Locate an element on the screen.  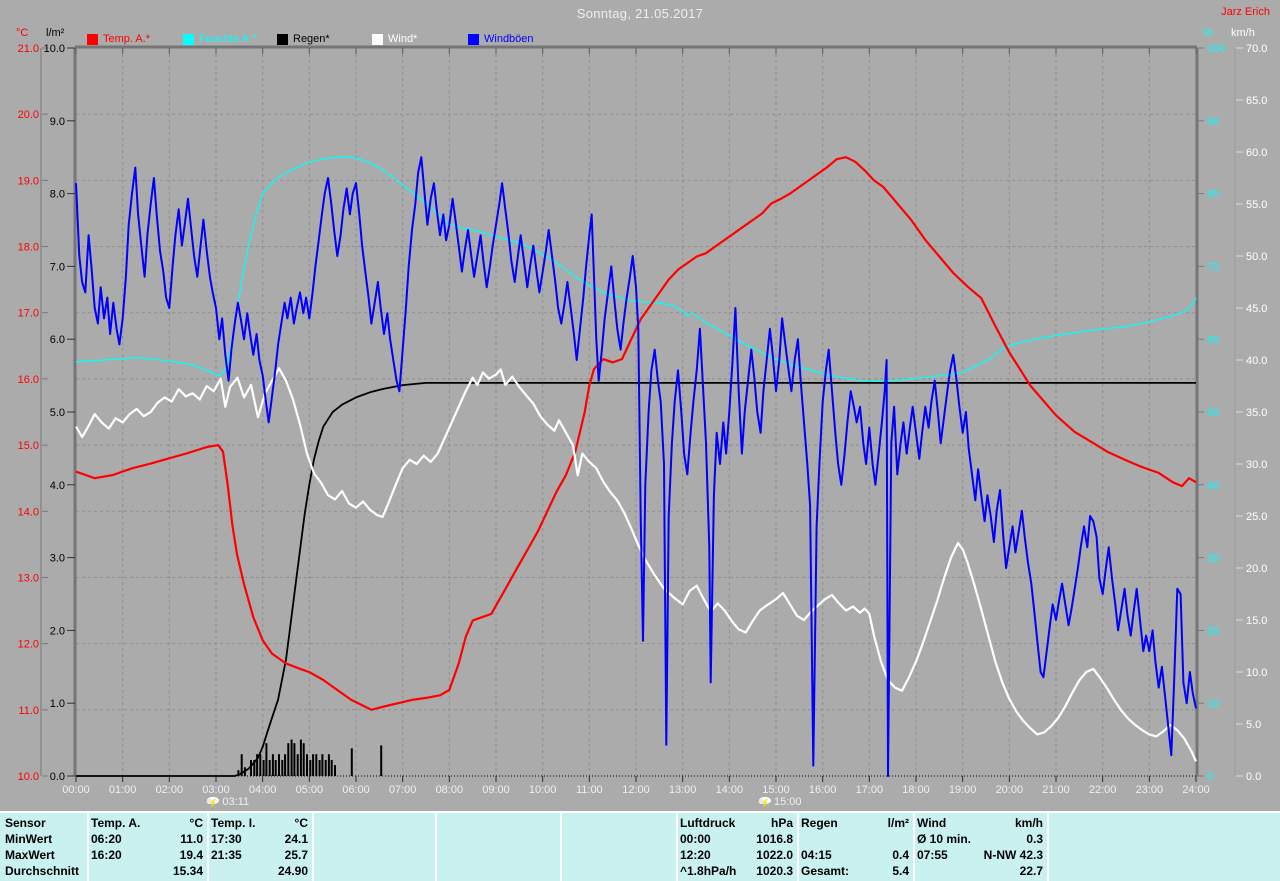
axis-tick-label: 3.0 is located at coordinates (57, 559).